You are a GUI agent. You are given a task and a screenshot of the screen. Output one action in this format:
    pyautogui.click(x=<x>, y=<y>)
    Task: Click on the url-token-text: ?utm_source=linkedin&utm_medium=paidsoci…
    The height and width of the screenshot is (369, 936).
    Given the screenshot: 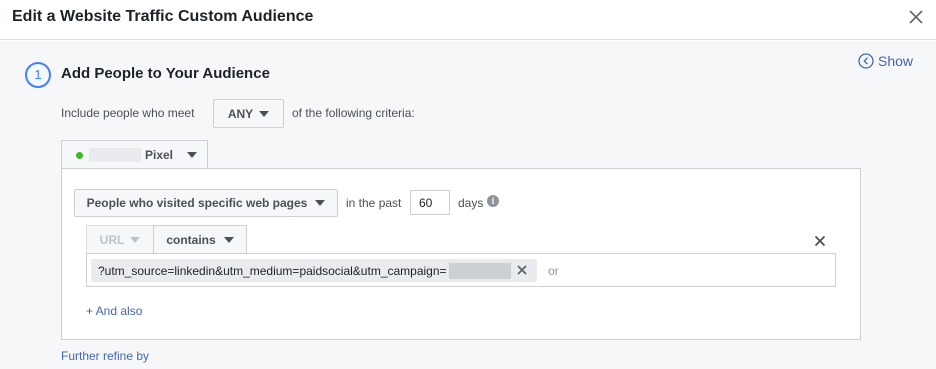 What is the action you would take?
    pyautogui.click(x=272, y=270)
    